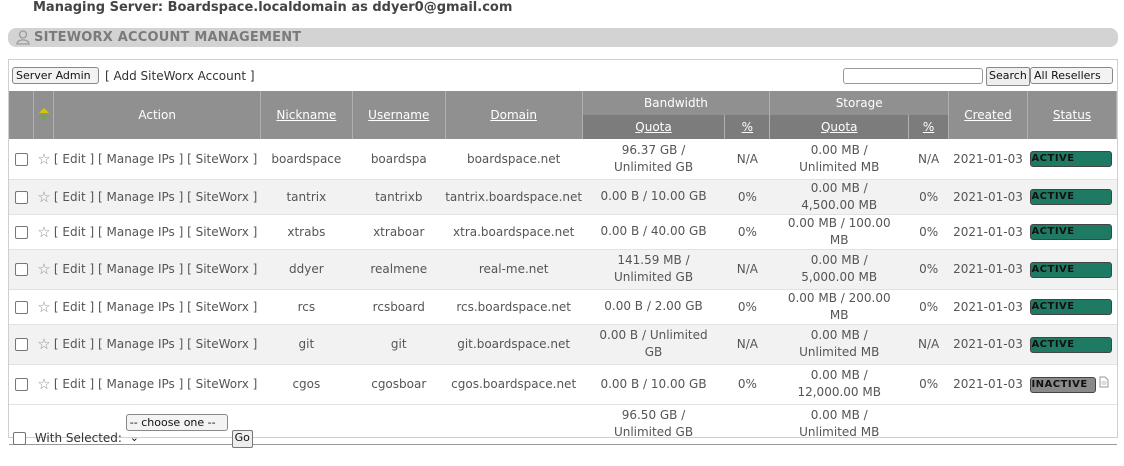  Describe the element at coordinates (653, 424) in the screenshot. I see `total-bandwidth: 96.50 GB / Unlimited GB` at that location.